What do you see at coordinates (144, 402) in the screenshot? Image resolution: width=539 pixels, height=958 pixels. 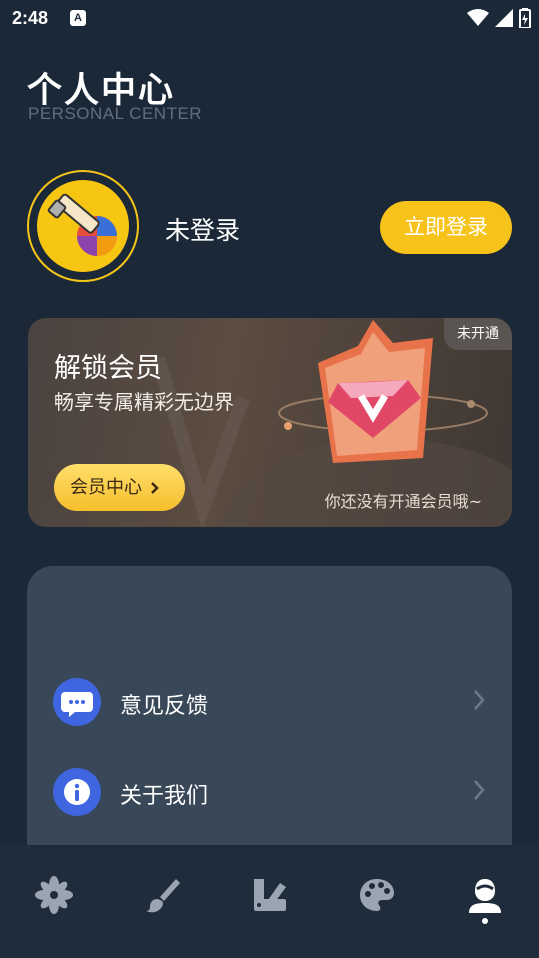 I see `vip-subtitle: 畅享专属精彩无边界` at bounding box center [144, 402].